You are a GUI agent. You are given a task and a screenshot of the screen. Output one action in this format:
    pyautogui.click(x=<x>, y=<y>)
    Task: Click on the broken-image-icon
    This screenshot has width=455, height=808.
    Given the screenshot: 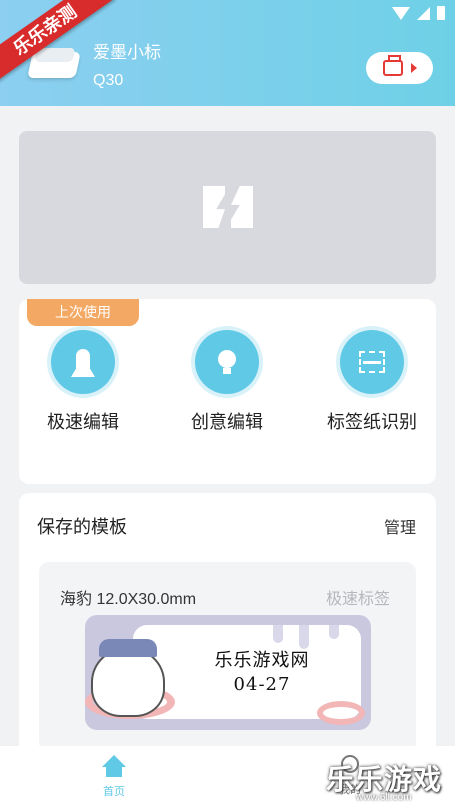 What is the action you would take?
    pyautogui.click(x=228, y=207)
    